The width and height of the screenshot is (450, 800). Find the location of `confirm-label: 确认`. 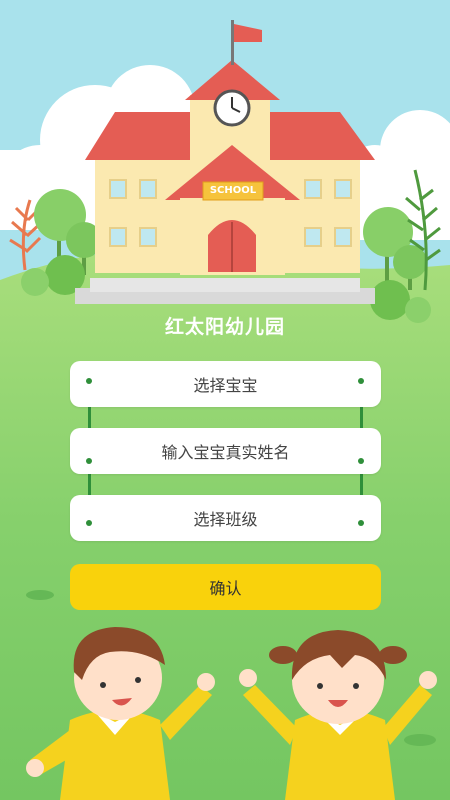

confirm-label: 确认 is located at coordinates (225, 588).